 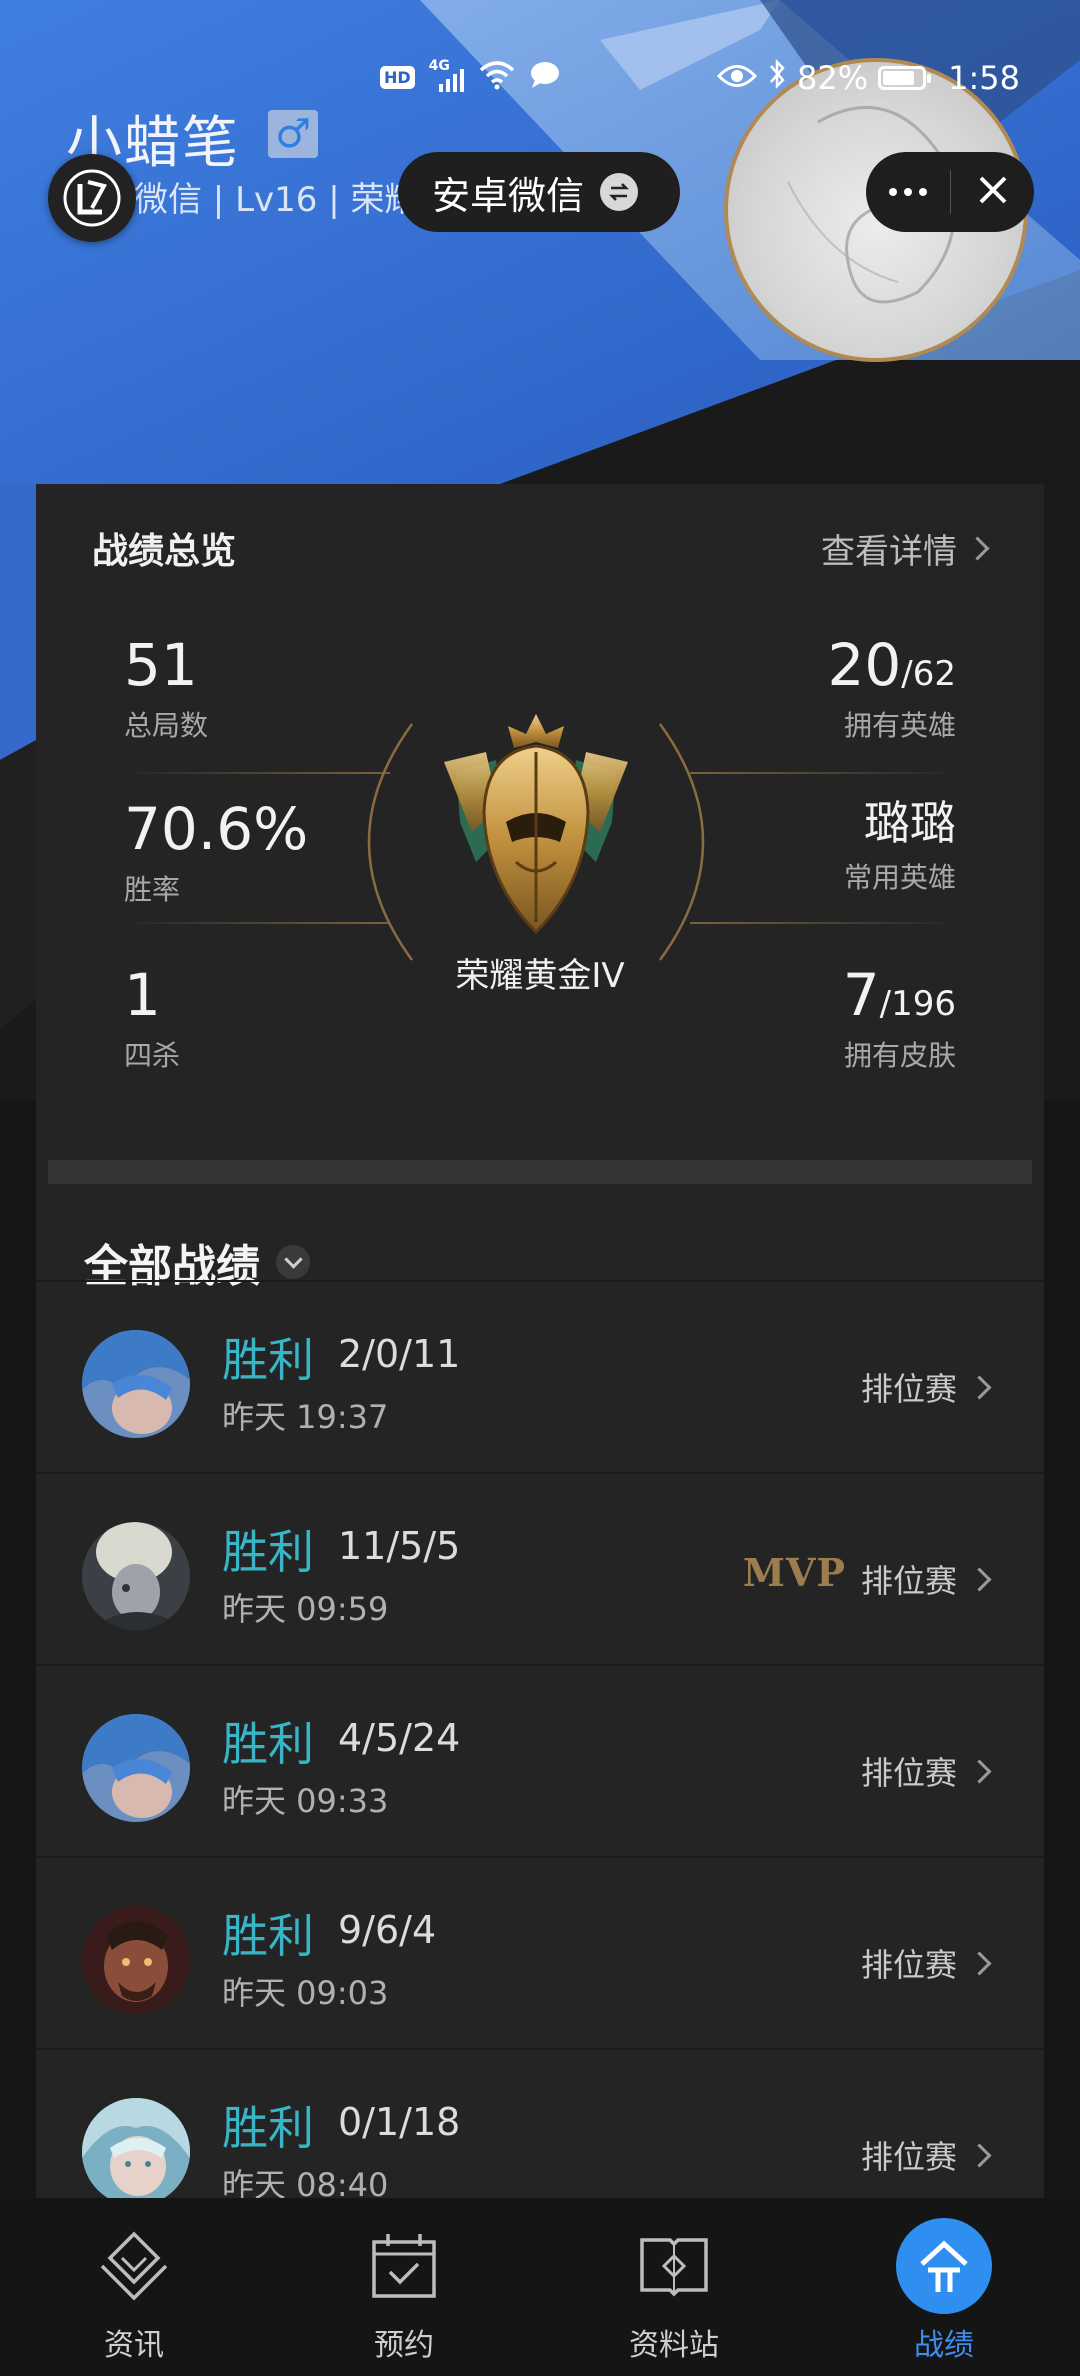 I want to click on stat-heroes-owned: 20/62 拥有英雄, so click(x=891, y=690).